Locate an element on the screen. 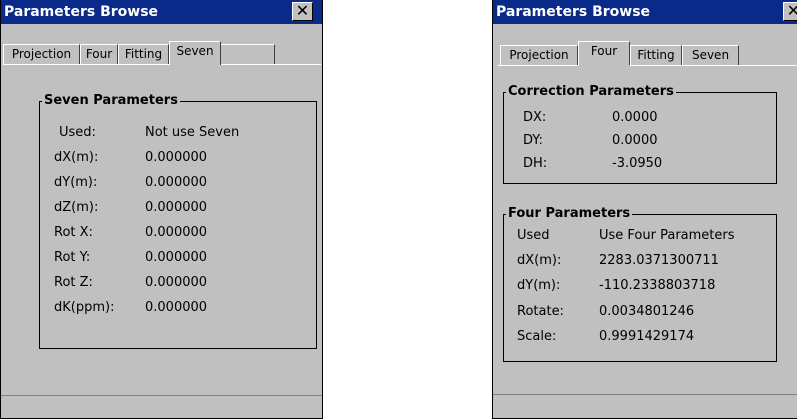 Image resolution: width=797 pixels, height=419 pixels. right-tab-seven: Seven is located at coordinates (710, 55).